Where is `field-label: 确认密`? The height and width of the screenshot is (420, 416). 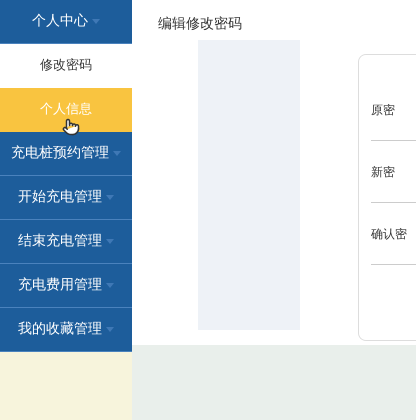 field-label: 确认密 is located at coordinates (389, 234).